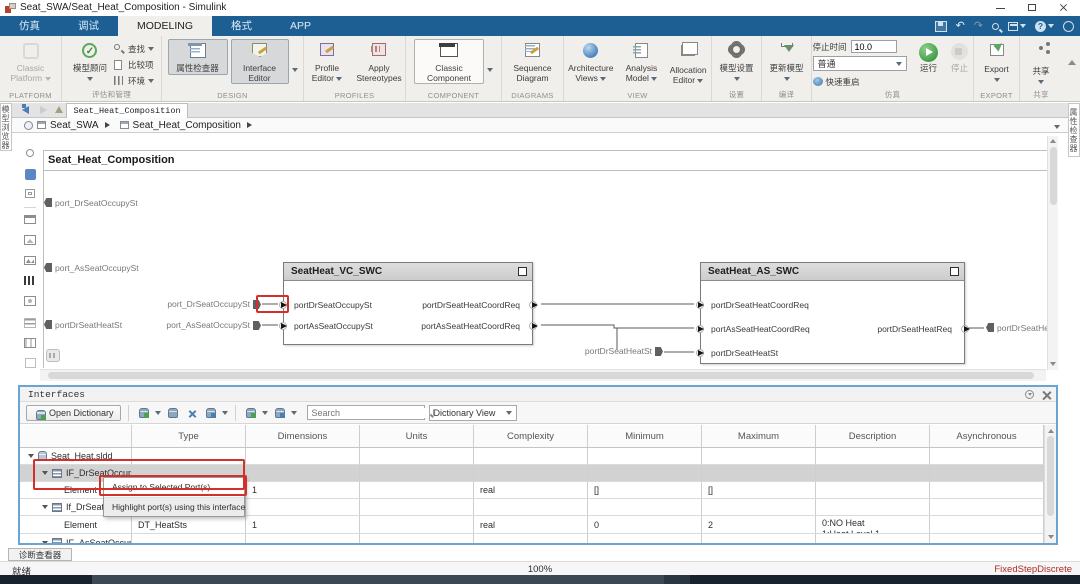 The height and width of the screenshot is (584, 1080). Describe the element at coordinates (30, 303) in the screenshot. I see `snapshot-icon` at that location.